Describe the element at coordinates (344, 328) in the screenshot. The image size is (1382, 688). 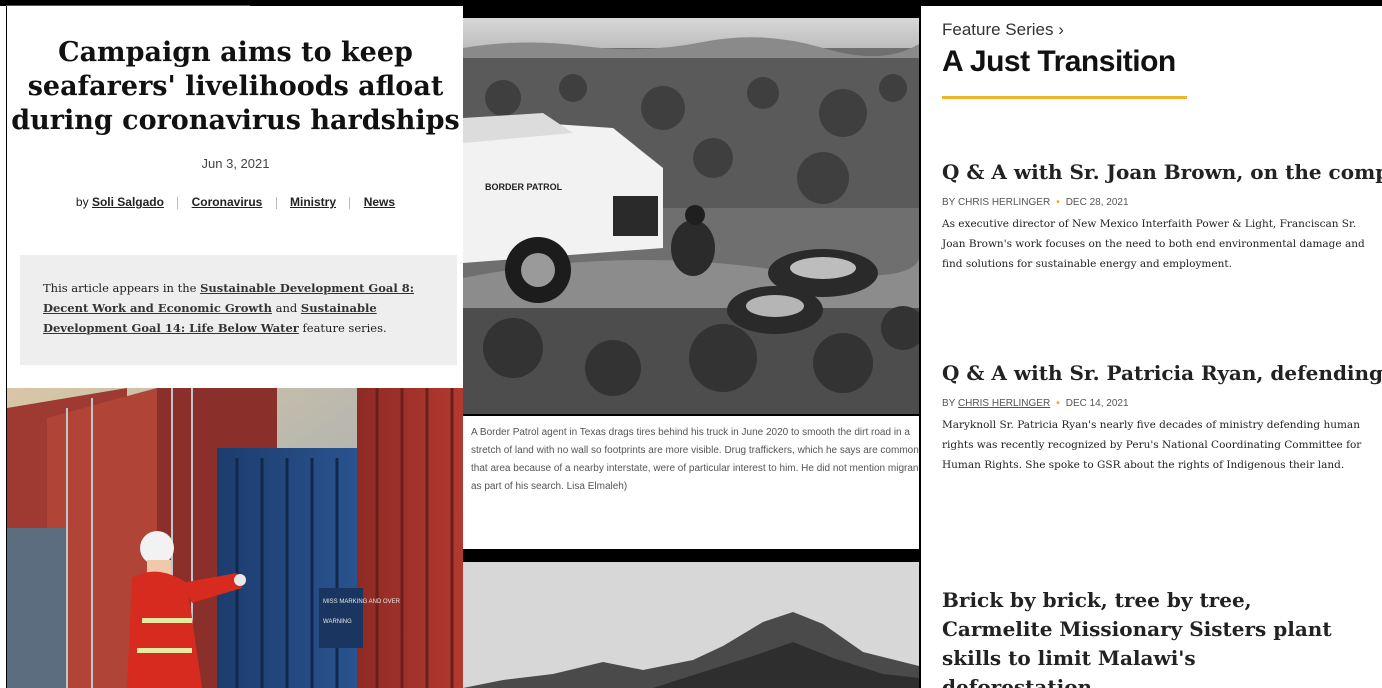
I see `notice-suffix: feature series.` at that location.